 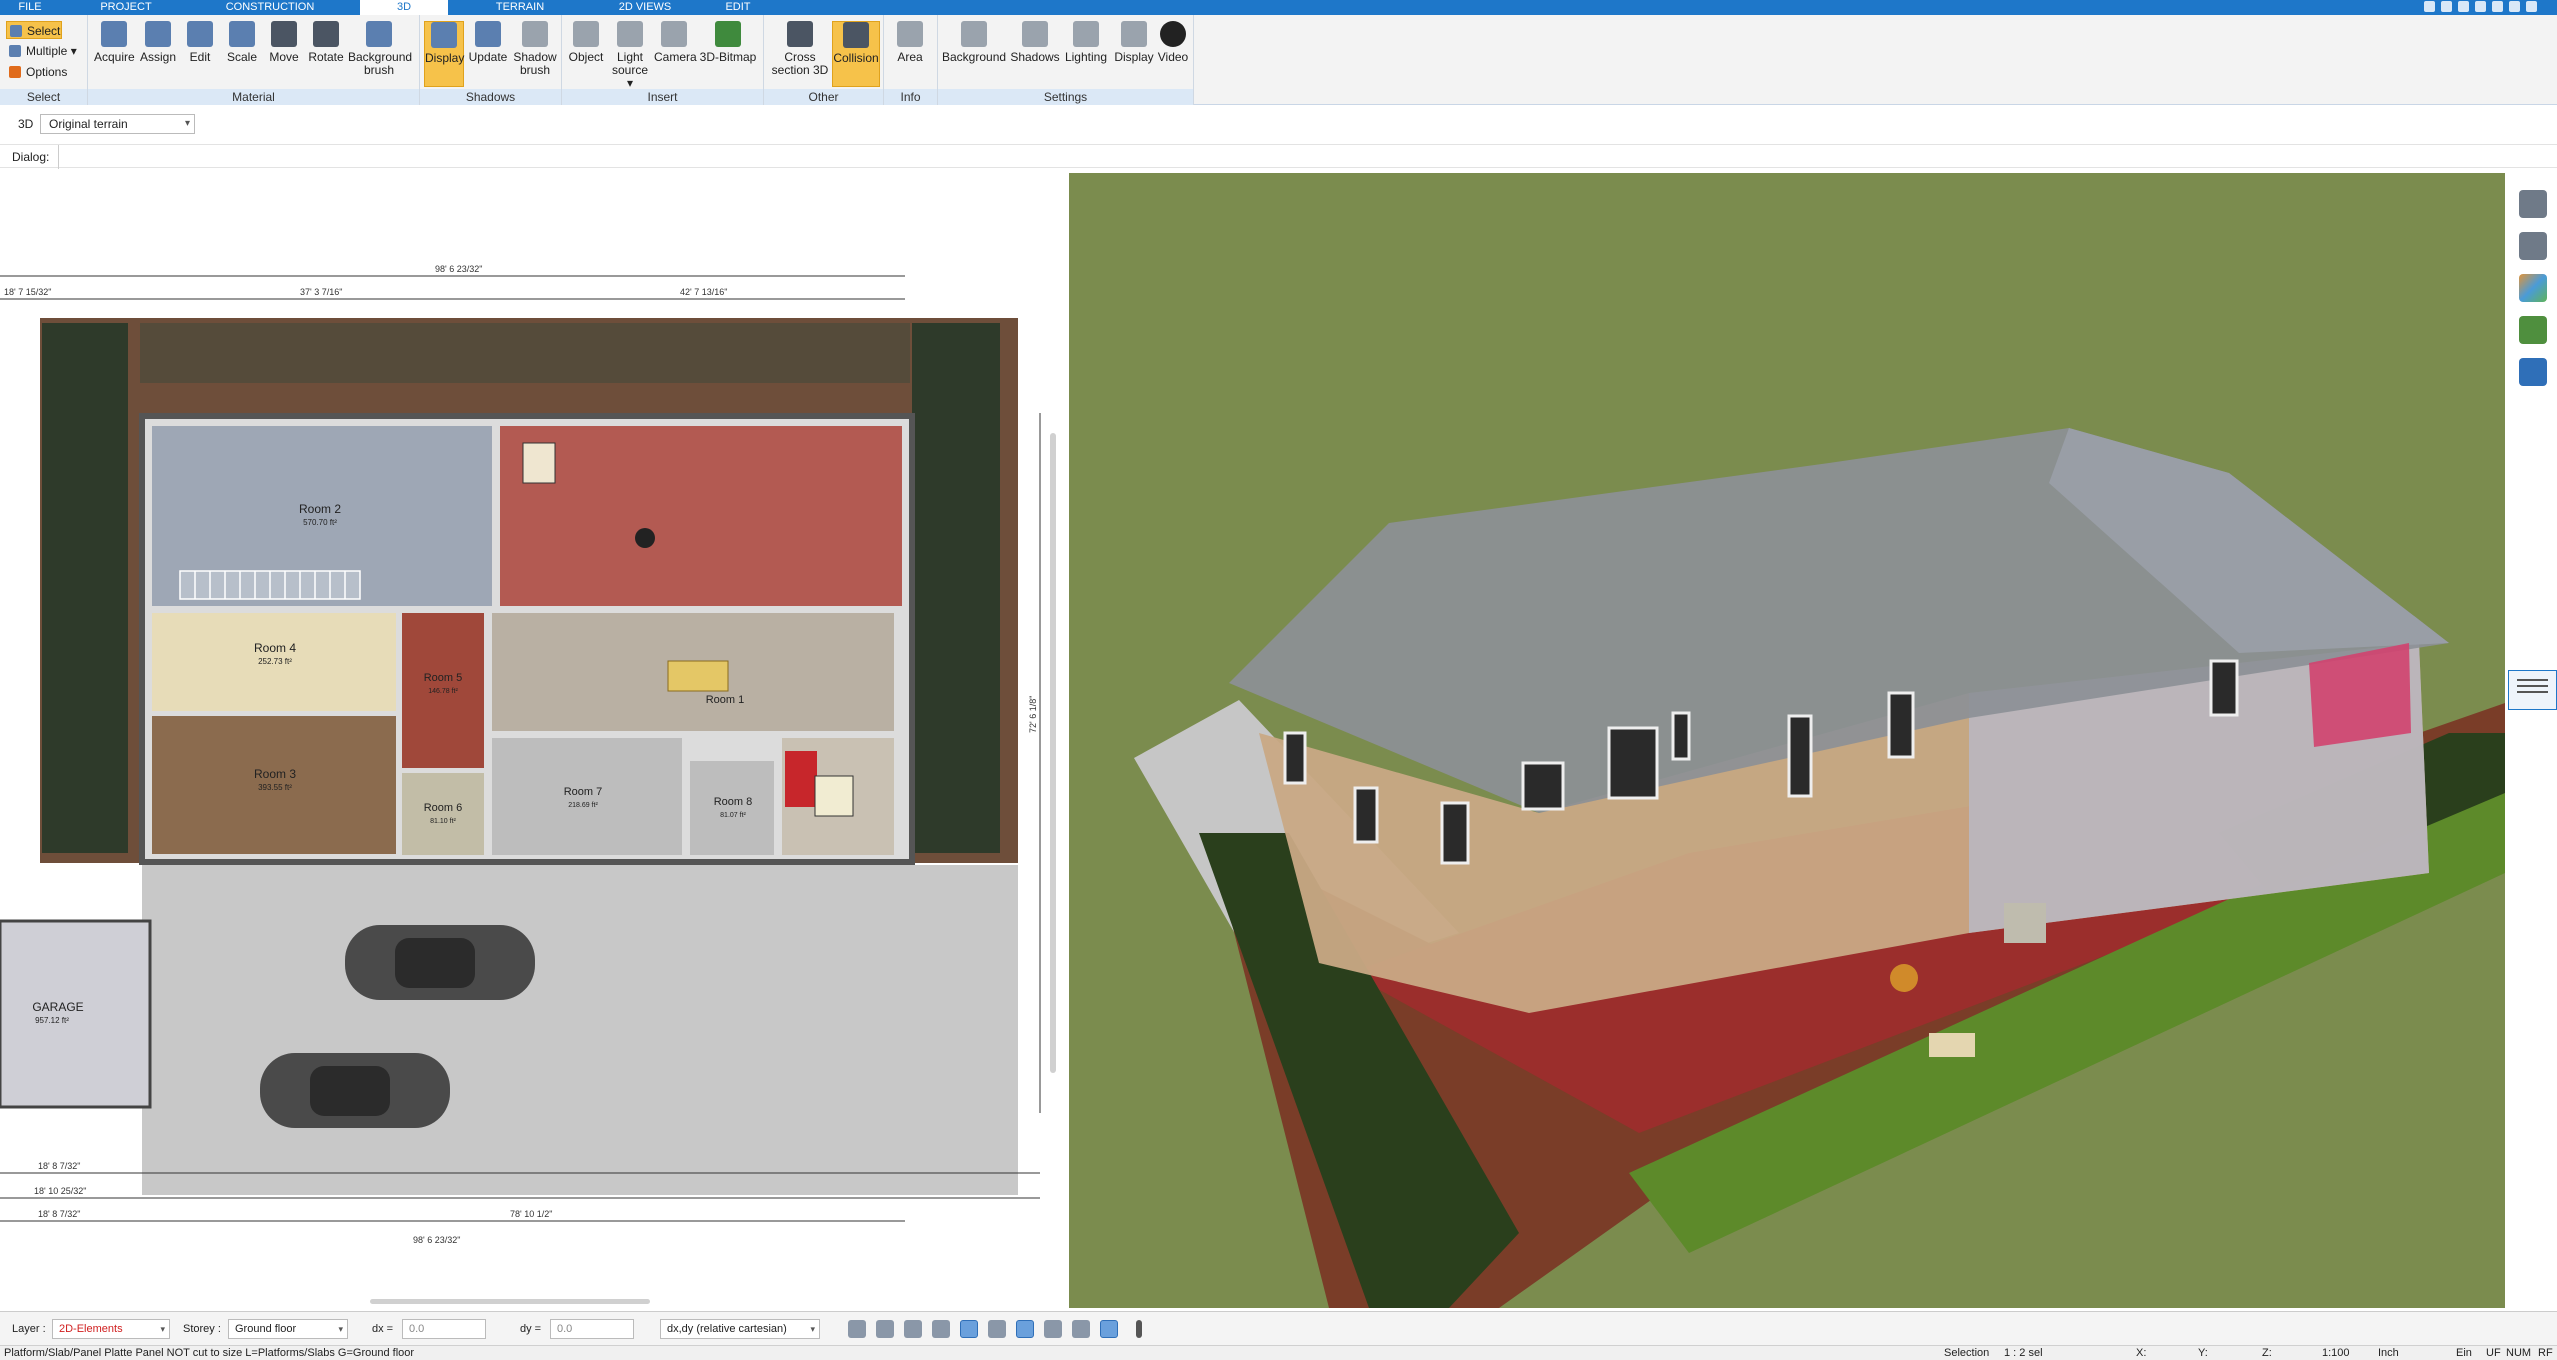 What do you see at coordinates (440, 962) in the screenshot?
I see `car-top` at bounding box center [440, 962].